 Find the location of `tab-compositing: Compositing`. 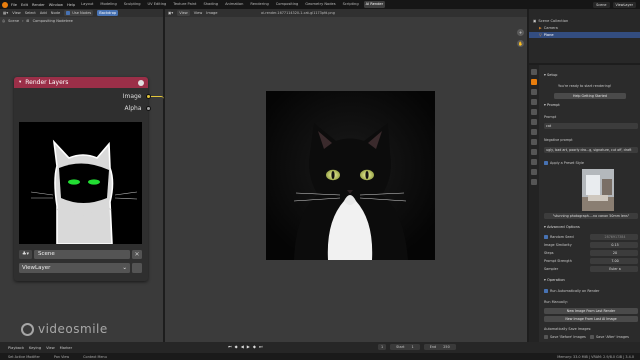

tab-compositing: Compositing is located at coordinates (287, 4).